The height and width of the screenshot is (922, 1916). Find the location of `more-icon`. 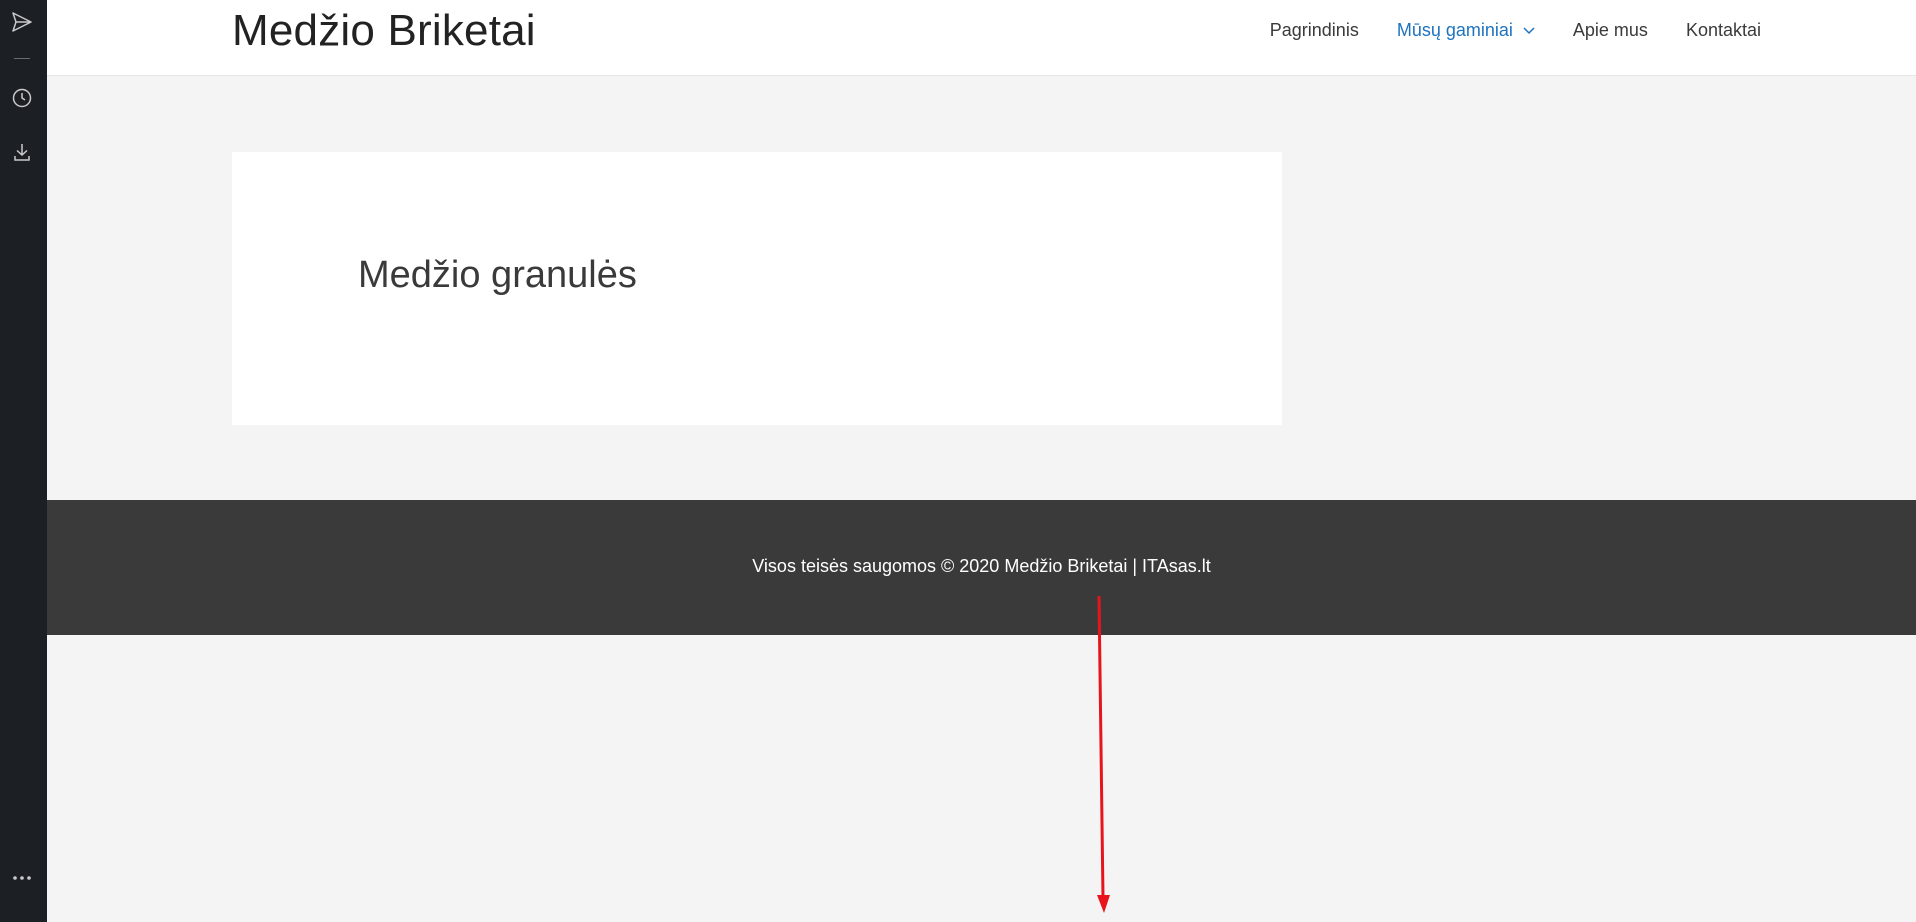

more-icon is located at coordinates (22, 878).